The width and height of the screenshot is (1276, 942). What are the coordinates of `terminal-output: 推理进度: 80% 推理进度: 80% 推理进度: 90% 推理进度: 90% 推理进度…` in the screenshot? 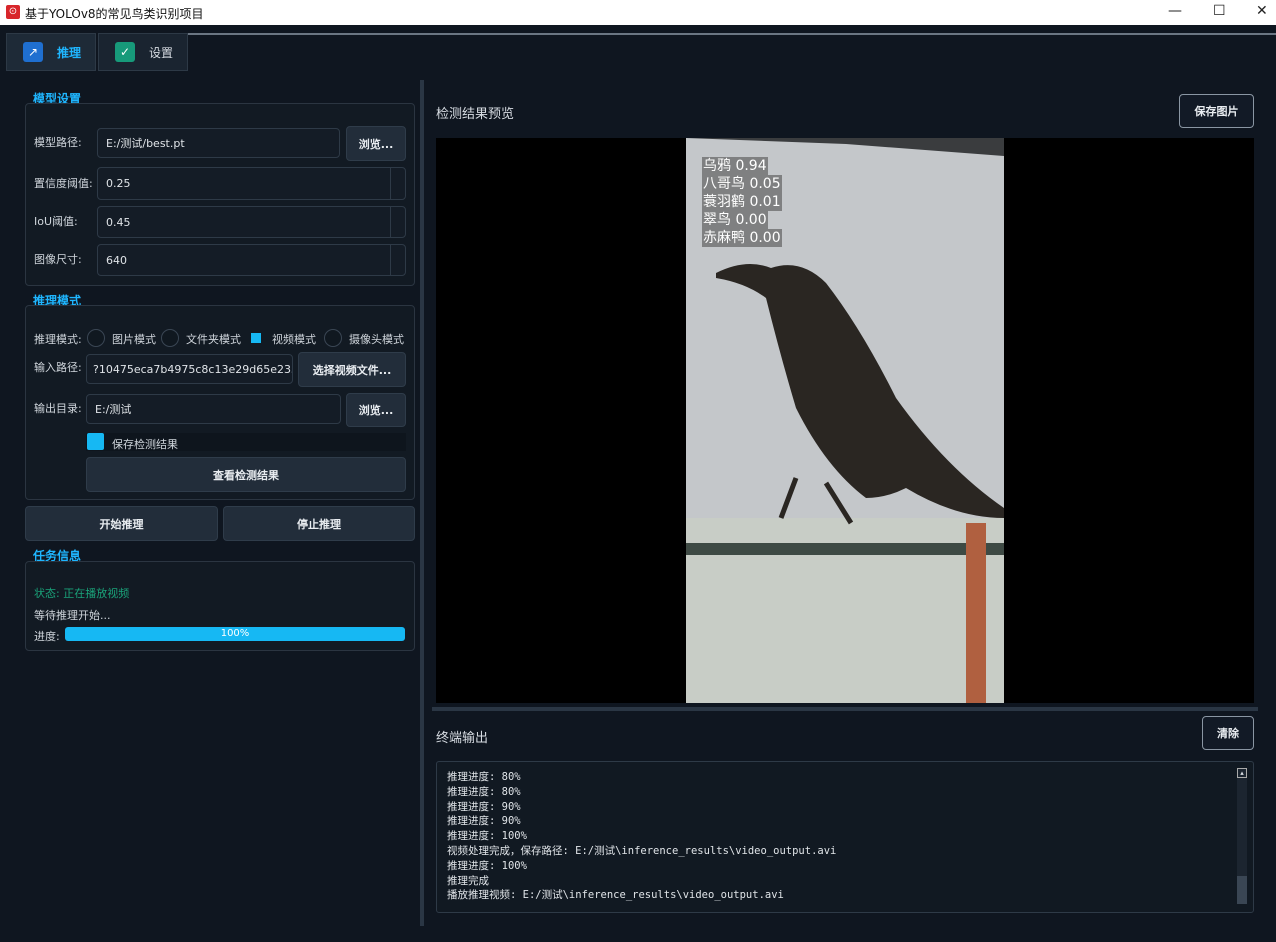 It's located at (845, 837).